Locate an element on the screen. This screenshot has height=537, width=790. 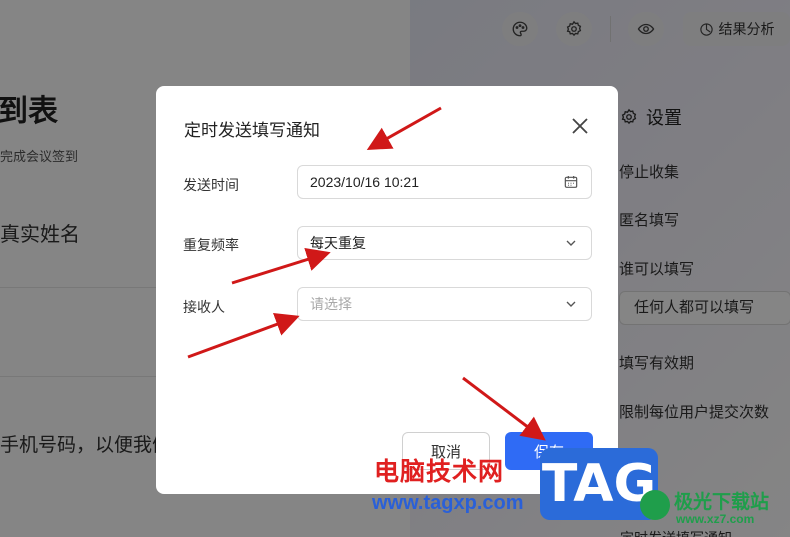
receiver-select: 请选择 is located at coordinates (444, 304).